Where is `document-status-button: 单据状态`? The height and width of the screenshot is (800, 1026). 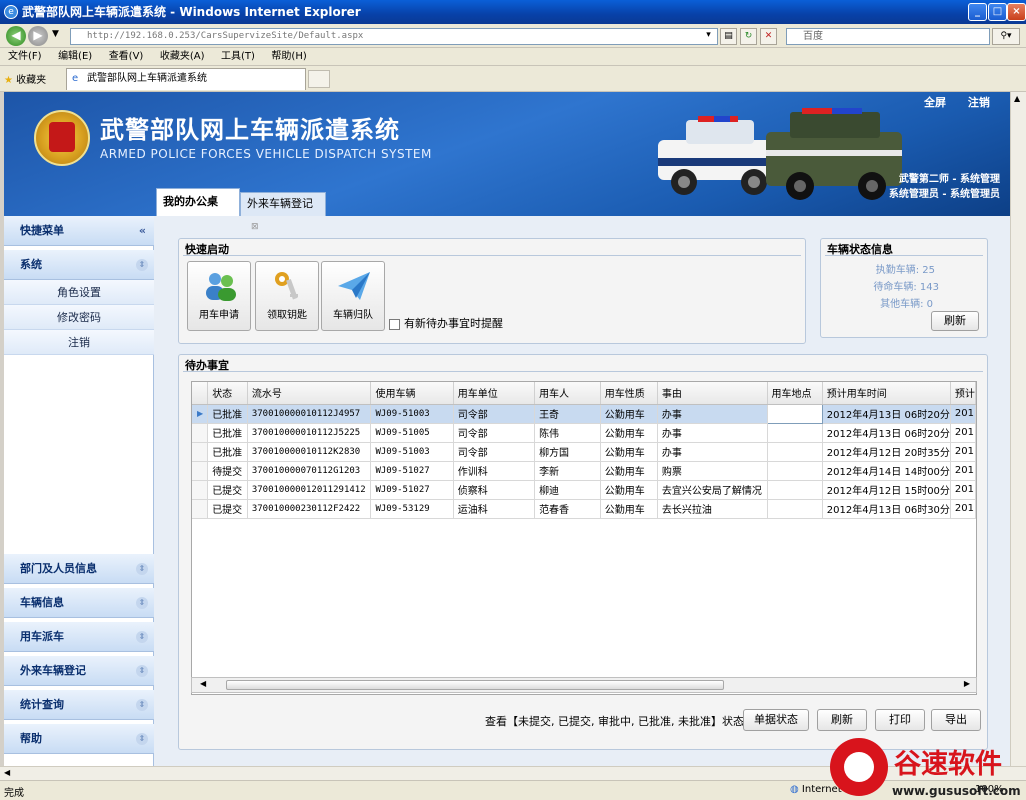
document-status-button: 单据状态 is located at coordinates (776, 720).